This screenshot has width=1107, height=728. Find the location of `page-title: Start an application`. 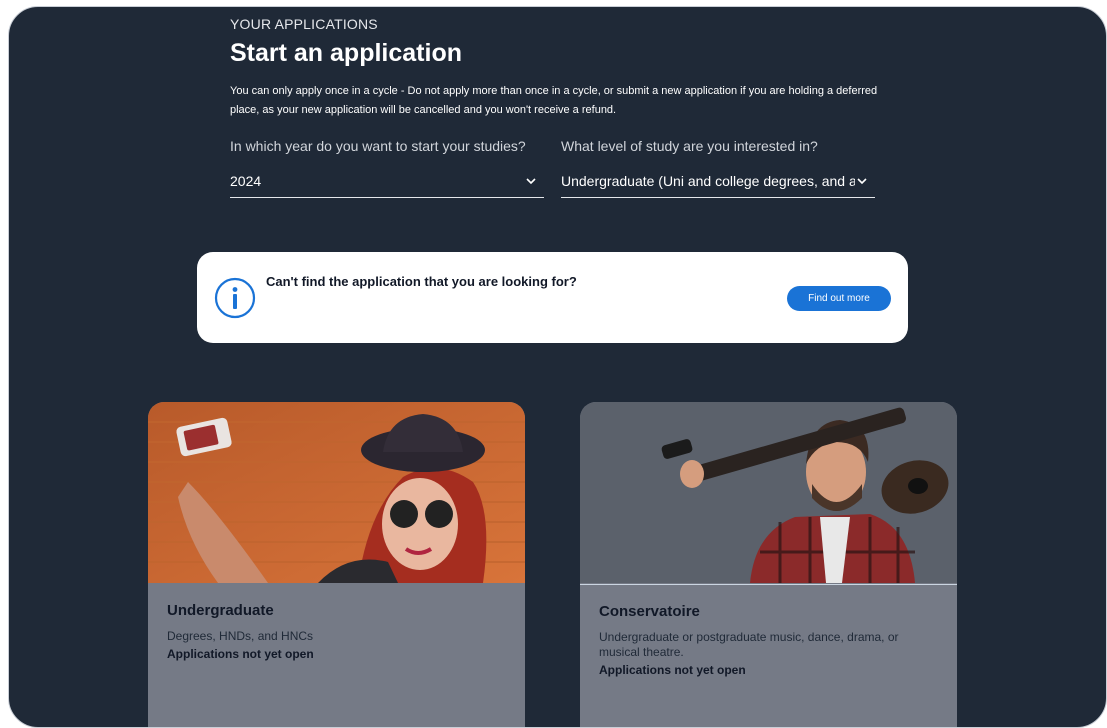

page-title: Start an application is located at coordinates (346, 53).